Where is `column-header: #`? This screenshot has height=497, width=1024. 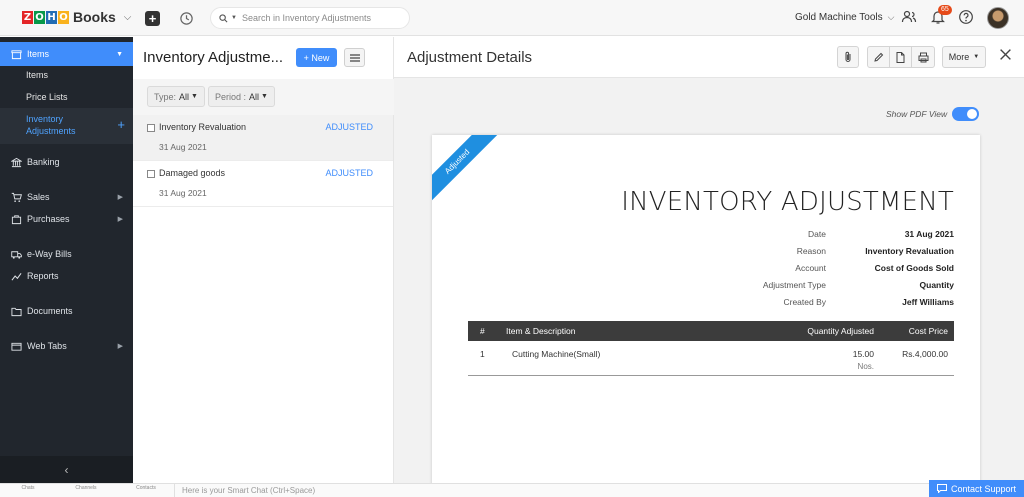
column-header: # is located at coordinates (482, 331).